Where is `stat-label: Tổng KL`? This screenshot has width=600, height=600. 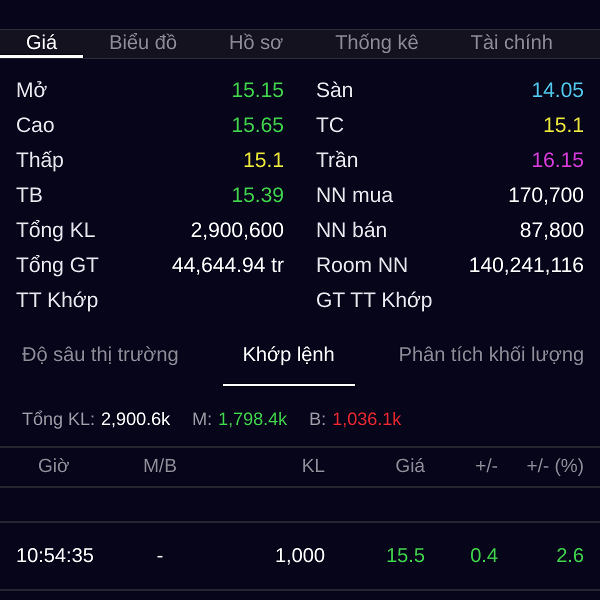
stat-label: Tổng KL is located at coordinates (56, 231).